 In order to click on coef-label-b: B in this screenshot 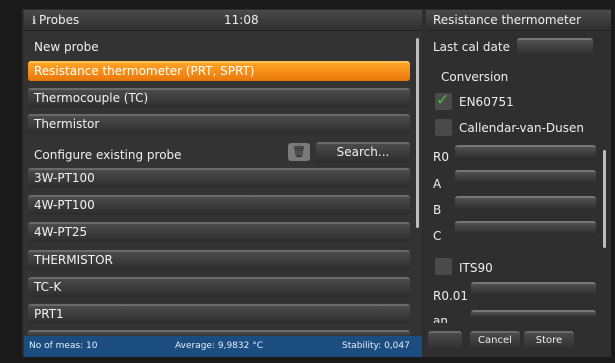, I will do `click(437, 210)`.